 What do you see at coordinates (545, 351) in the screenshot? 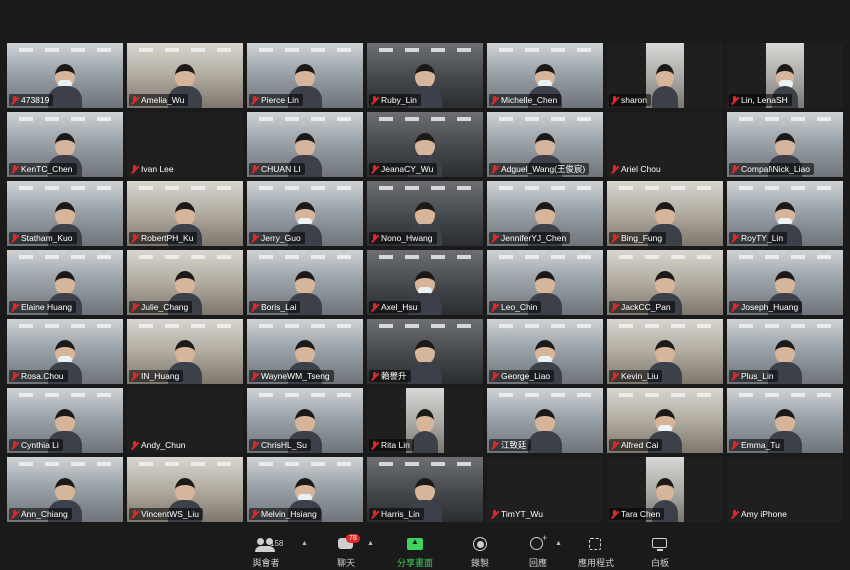
I see `video-tile: George_Liao` at bounding box center [545, 351].